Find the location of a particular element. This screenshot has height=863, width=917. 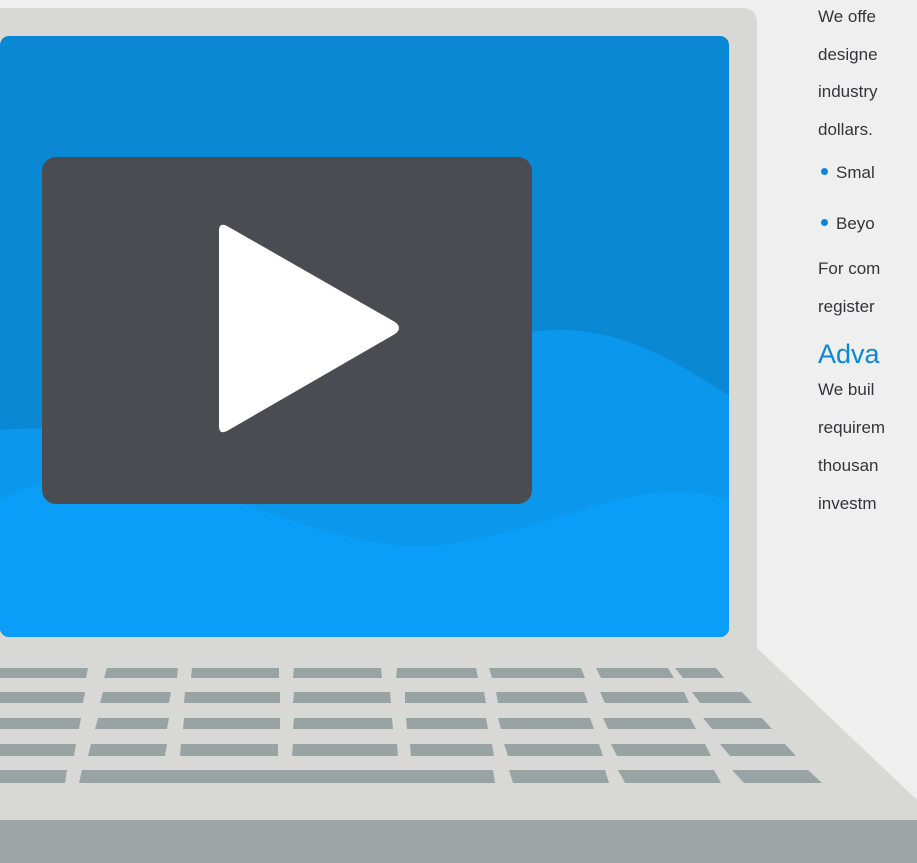

bullet-text: Smal is located at coordinates (855, 172).